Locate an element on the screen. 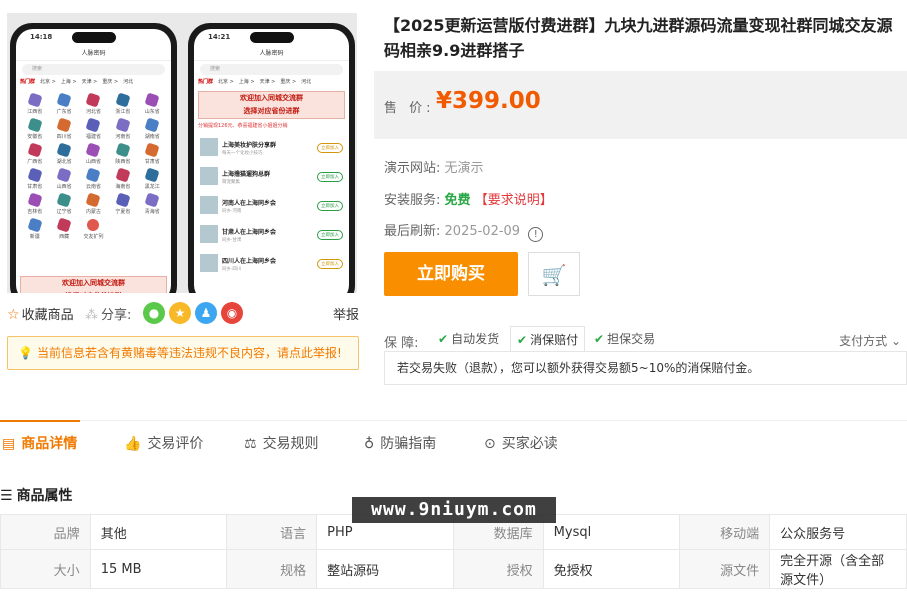  province-item: 交友扩列 is located at coordinates (93, 230).